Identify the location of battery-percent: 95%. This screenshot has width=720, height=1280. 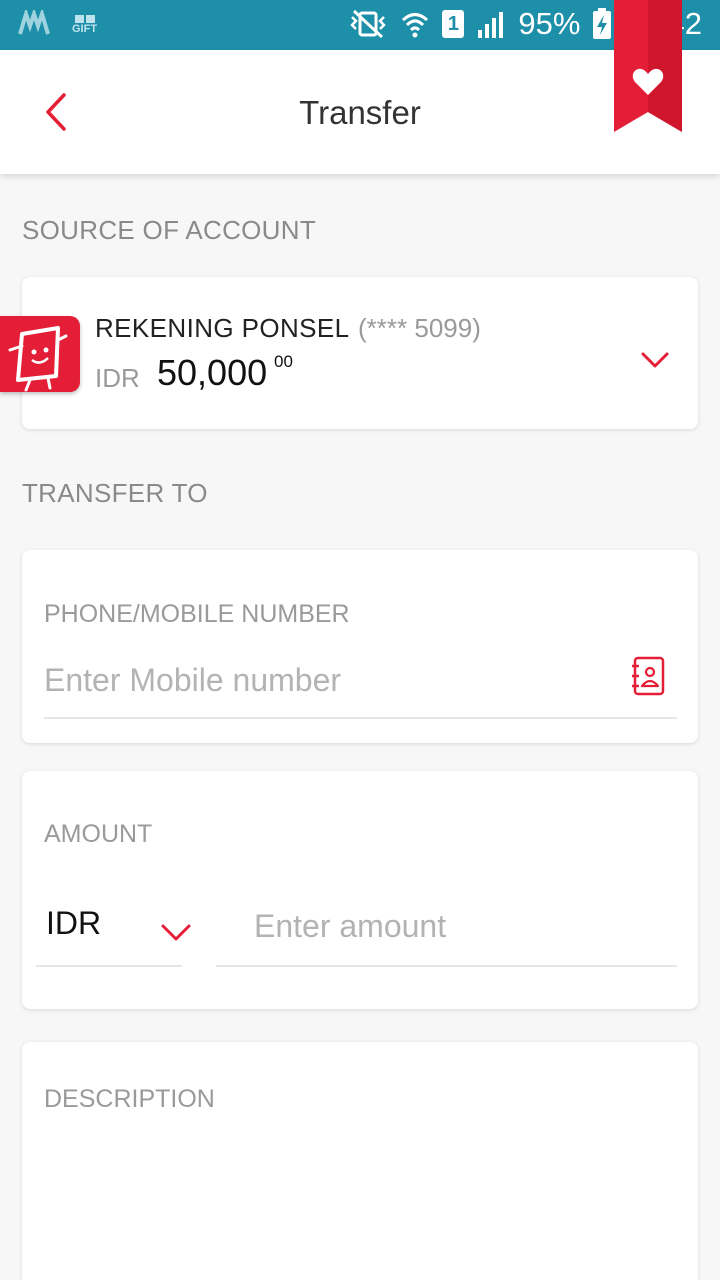
(549, 23).